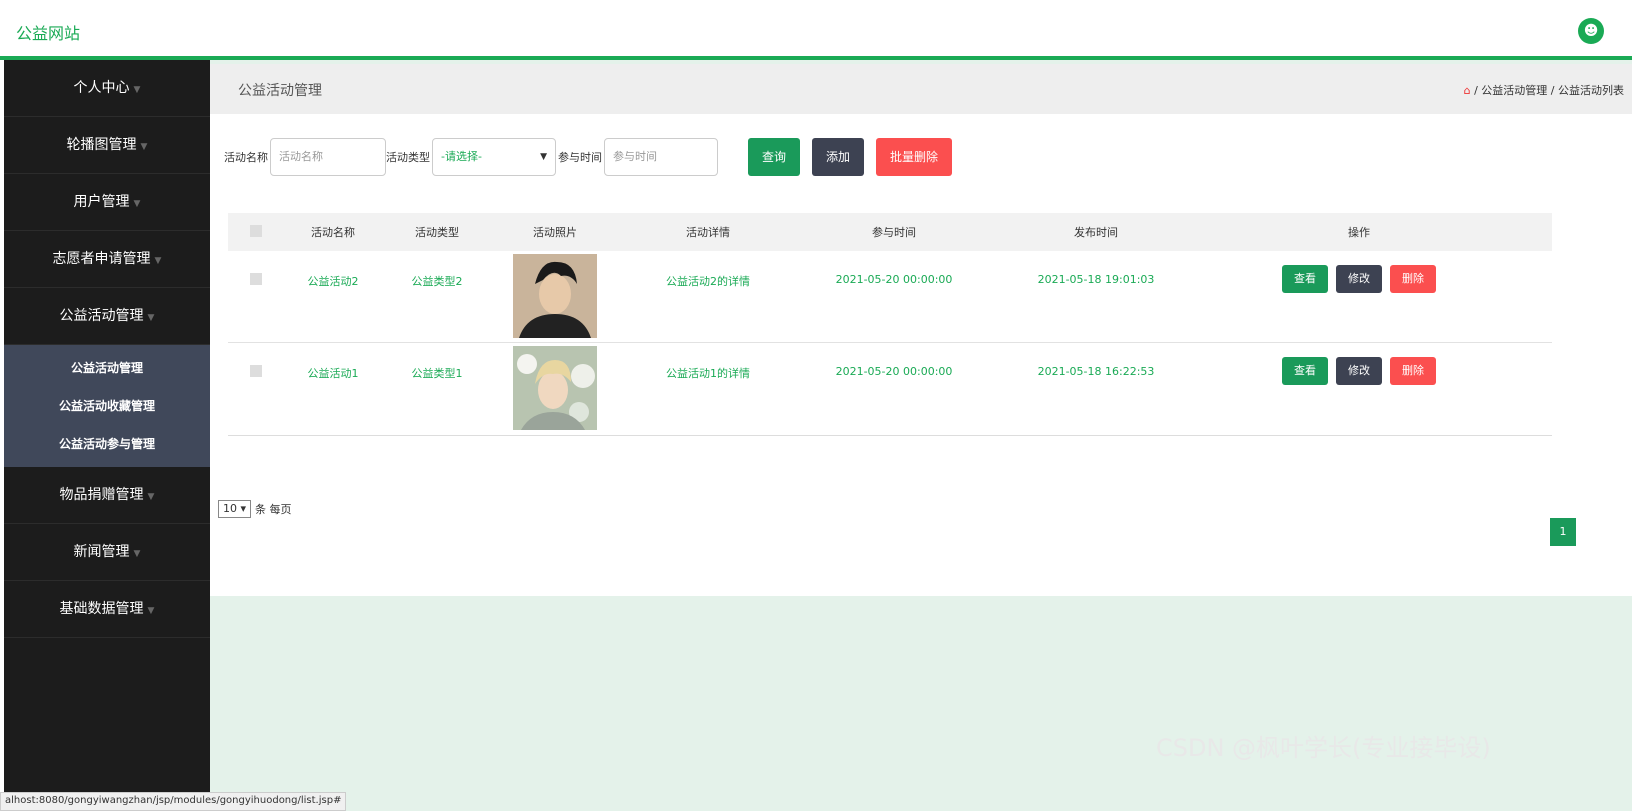 The height and width of the screenshot is (811, 1632). Describe the element at coordinates (101, 552) in the screenshot. I see `sidebar-item-label: 新闻管理` at that location.